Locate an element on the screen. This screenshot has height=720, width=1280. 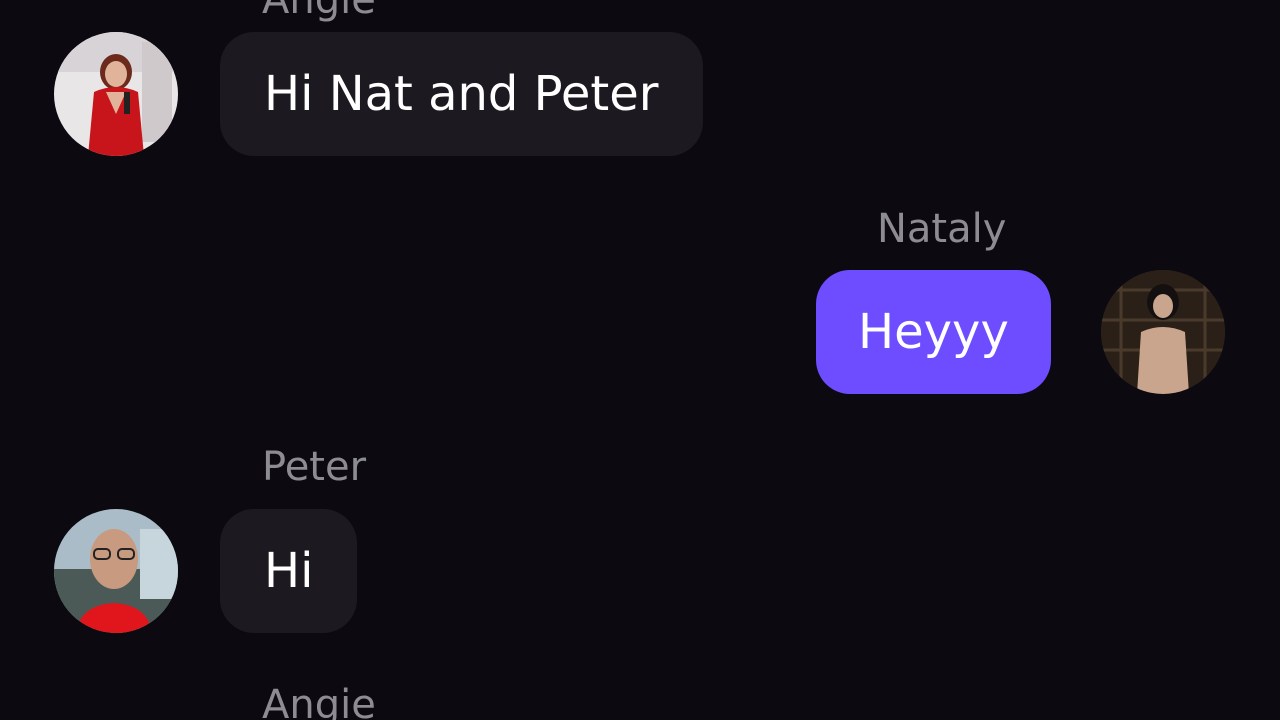
message-text: Heyyy is located at coordinates (933, 332).